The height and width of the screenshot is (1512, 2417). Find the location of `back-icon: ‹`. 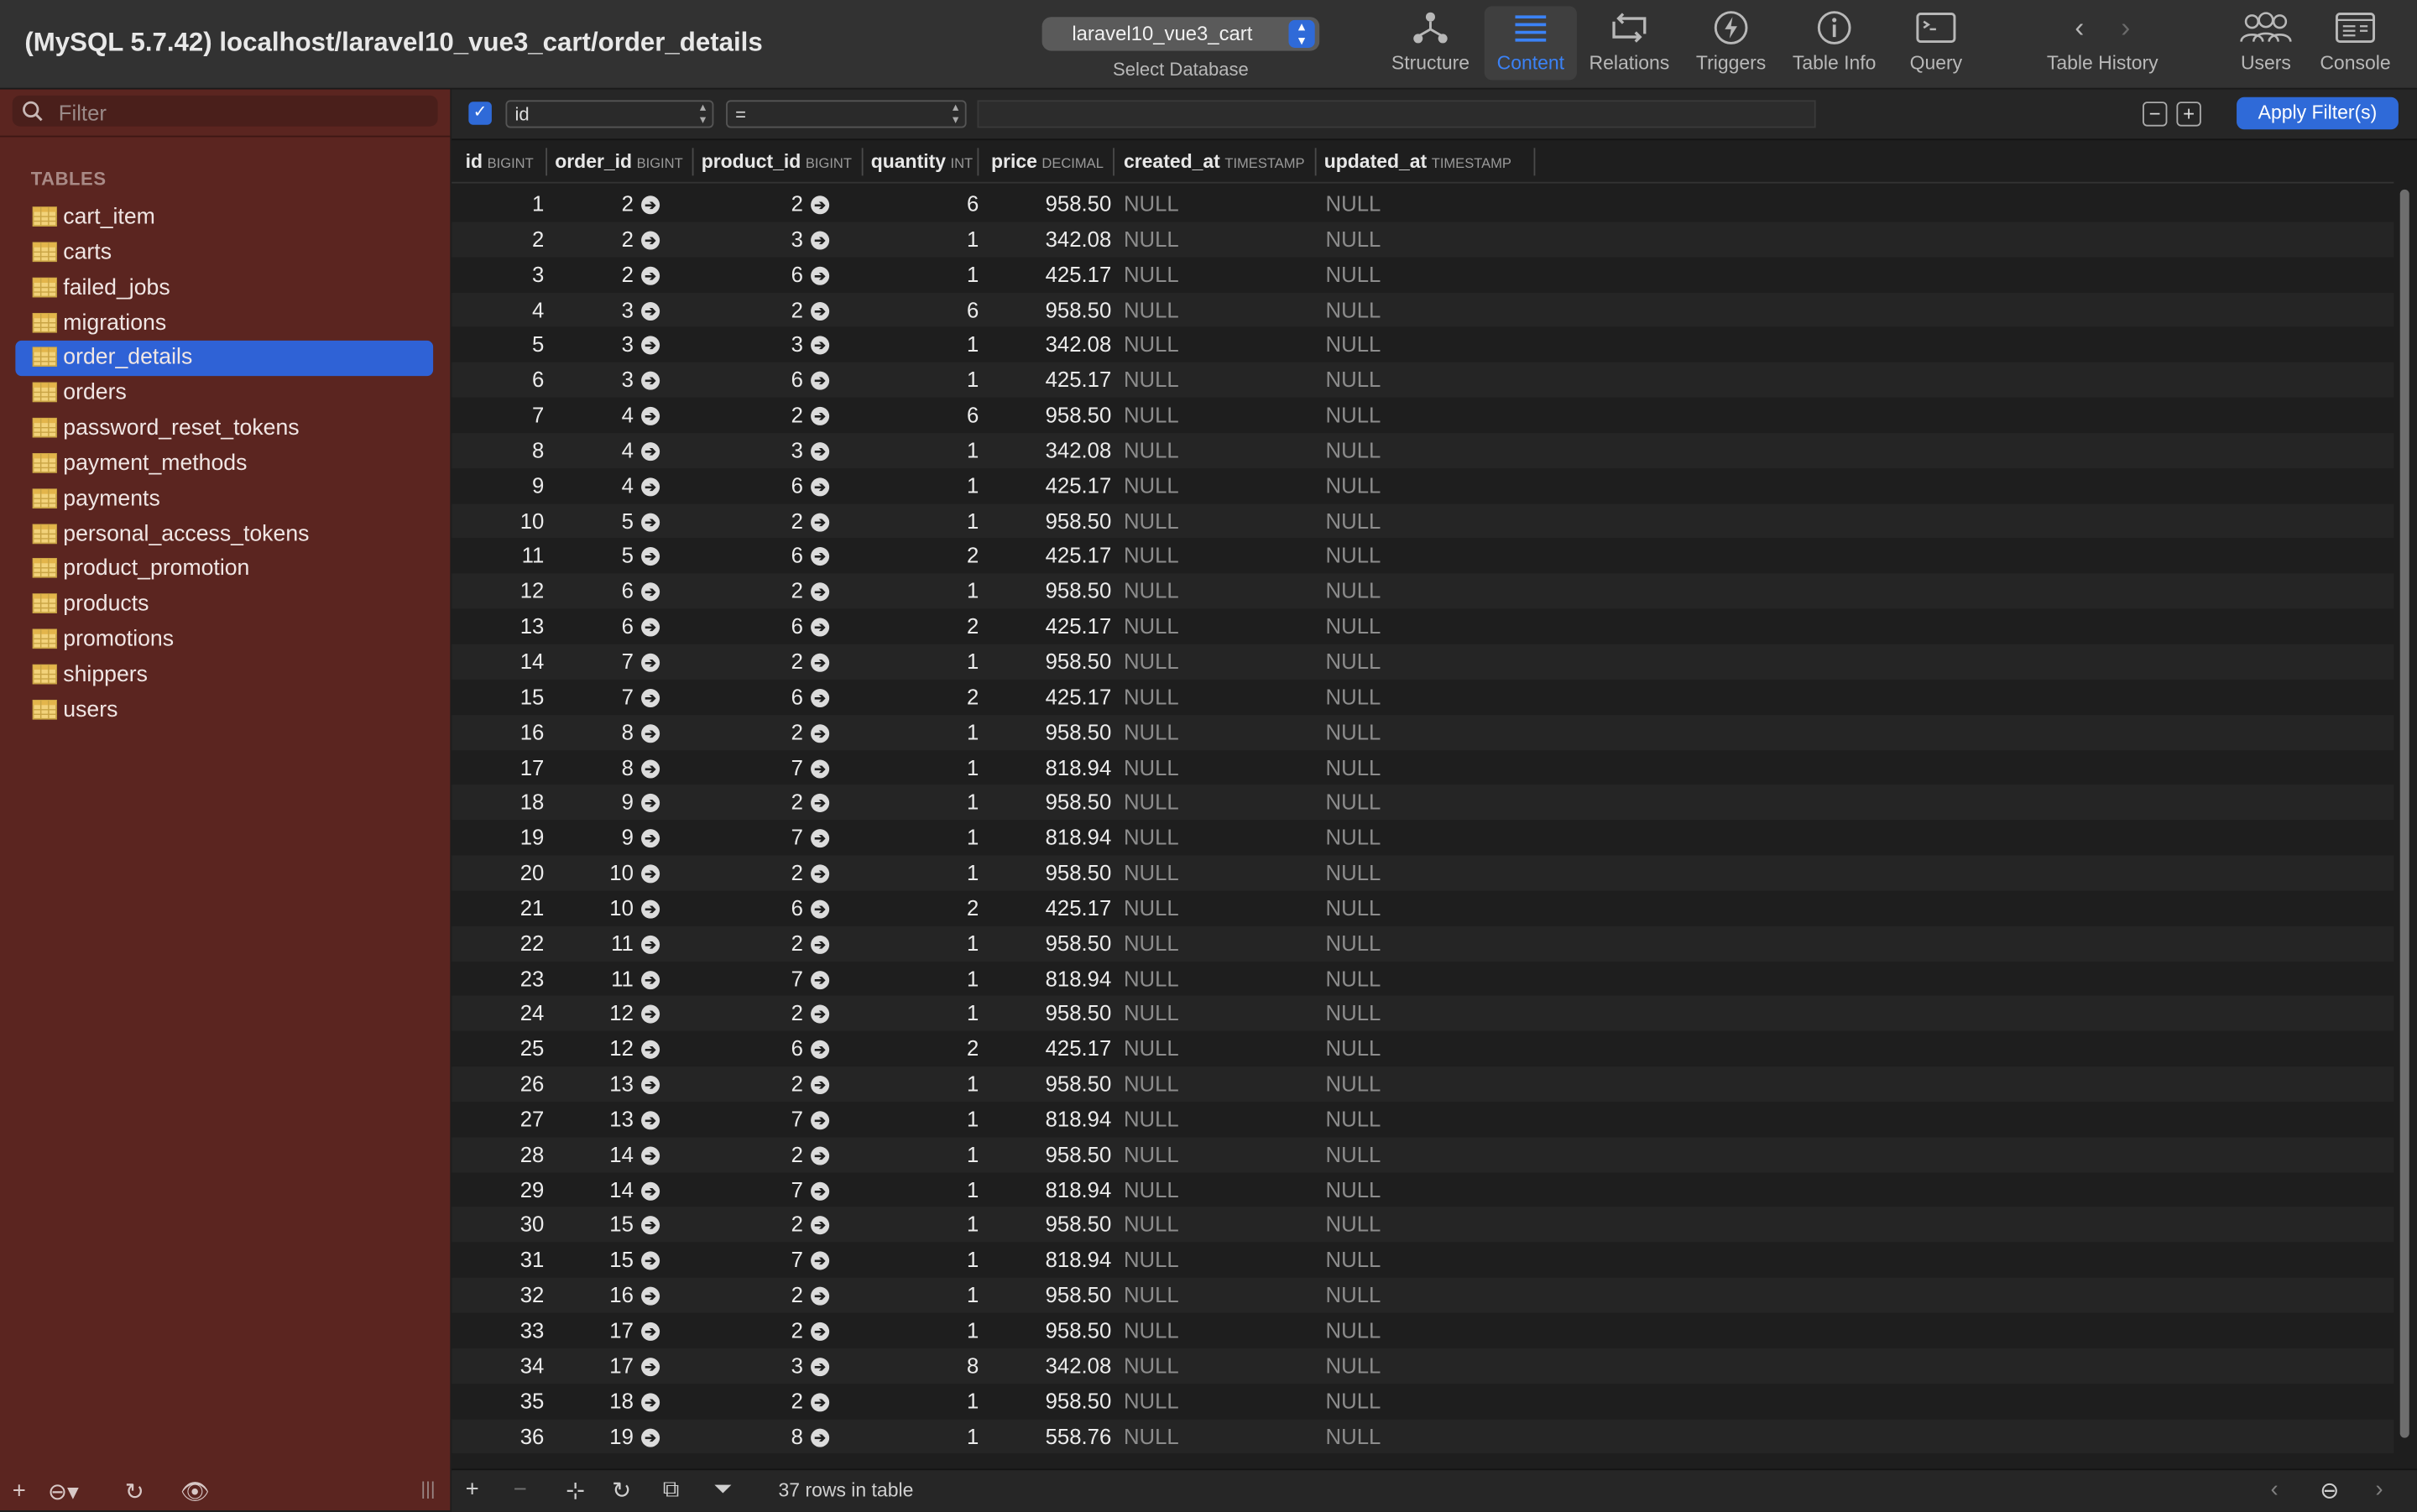

back-icon: ‹ is located at coordinates (2079, 28).